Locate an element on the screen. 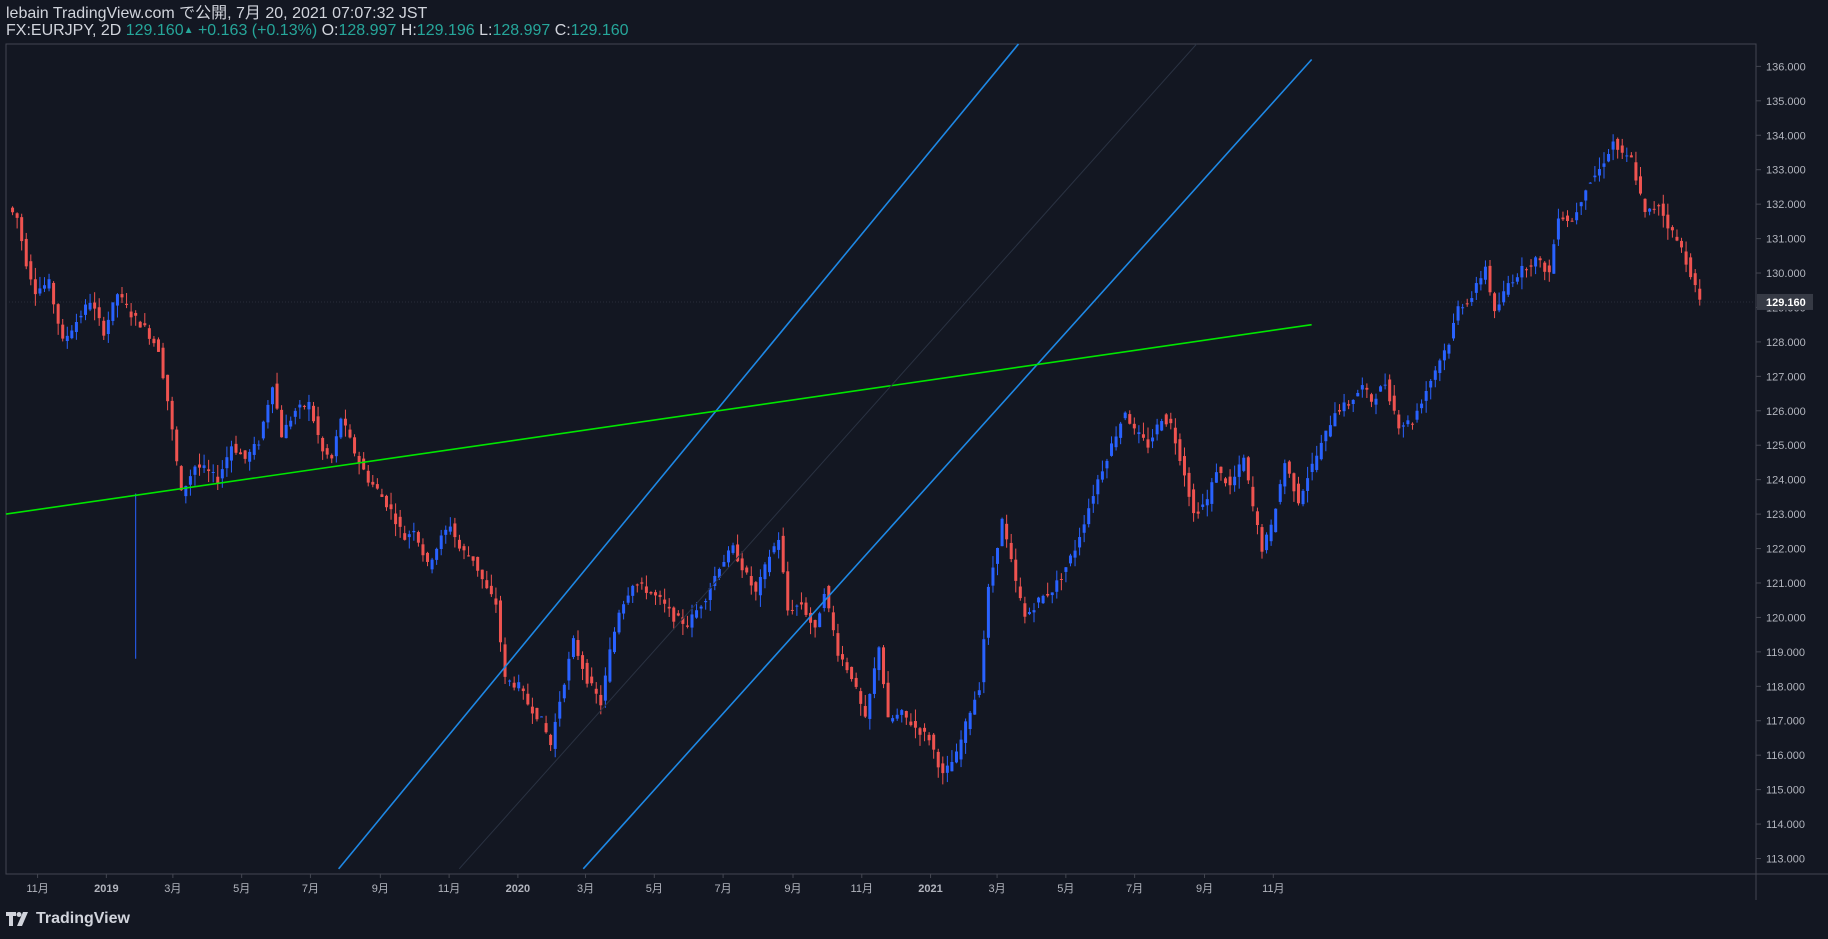 This screenshot has height=939, width=1828. time-tick-label: 3月 is located at coordinates (172, 889).